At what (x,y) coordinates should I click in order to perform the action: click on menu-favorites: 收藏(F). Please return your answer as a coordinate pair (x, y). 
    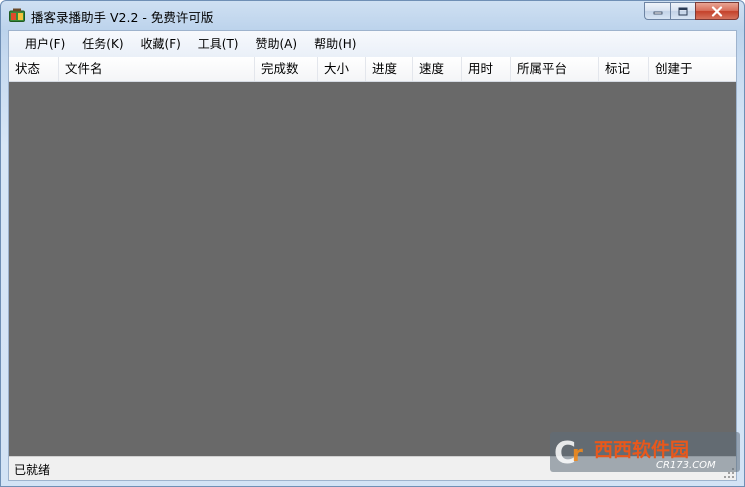
    Looking at the image, I should click on (161, 44).